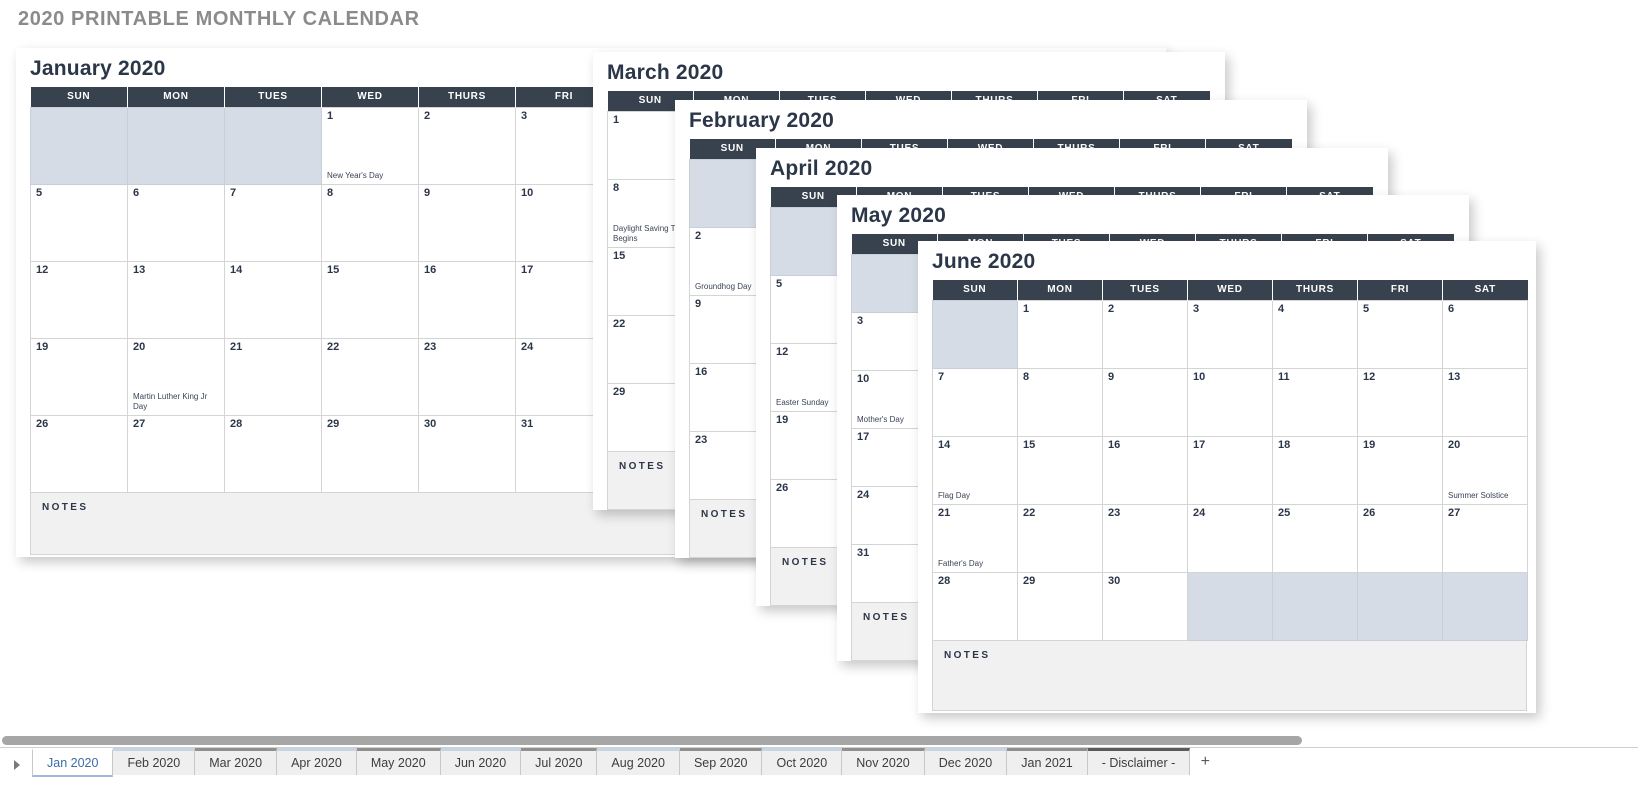  I want to click on sheet-tab-aug-2020: Aug 2020, so click(638, 761).